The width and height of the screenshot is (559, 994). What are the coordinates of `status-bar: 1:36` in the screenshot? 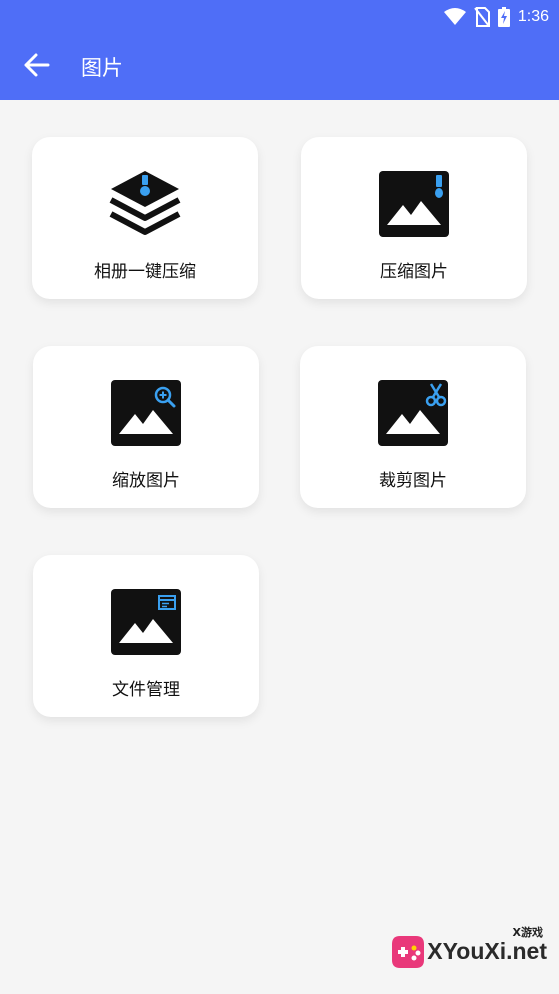 It's located at (496, 17).